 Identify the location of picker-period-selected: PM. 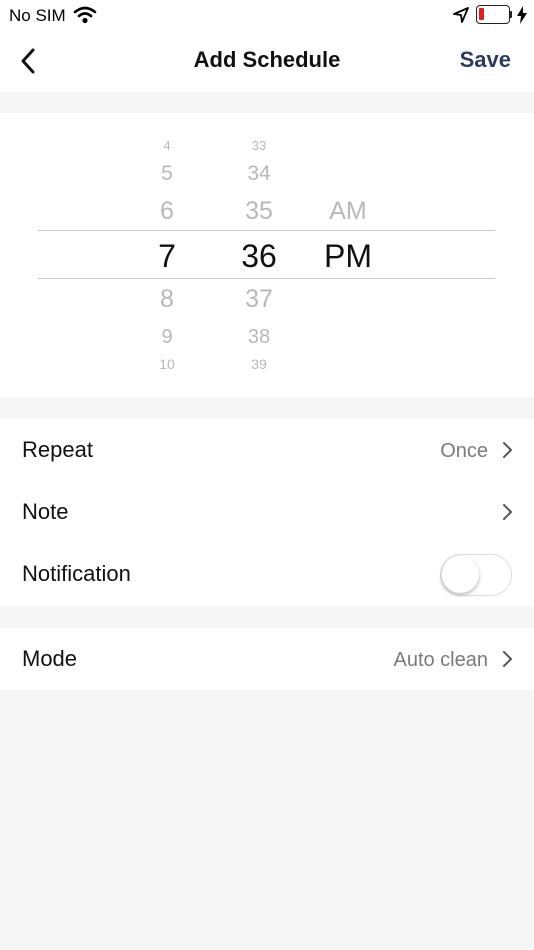
(348, 256).